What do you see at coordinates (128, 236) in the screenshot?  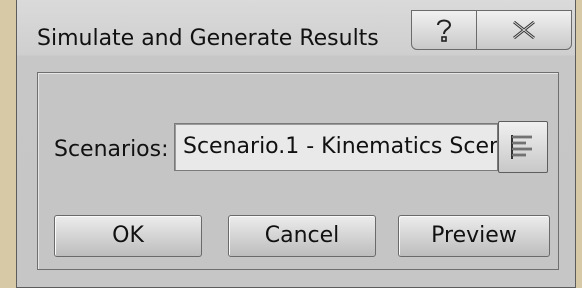 I see `ok-button: OK` at bounding box center [128, 236].